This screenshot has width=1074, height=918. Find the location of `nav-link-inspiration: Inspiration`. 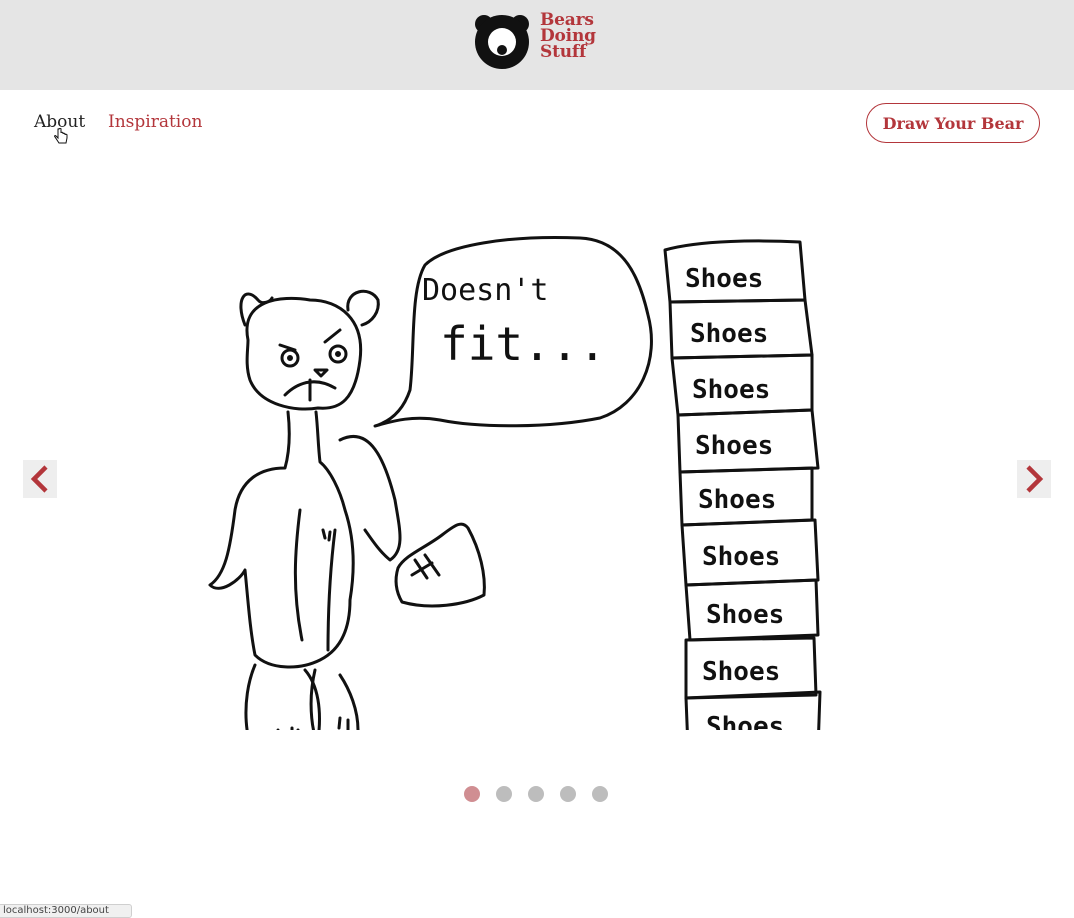

nav-link-inspiration: Inspiration is located at coordinates (155, 122).